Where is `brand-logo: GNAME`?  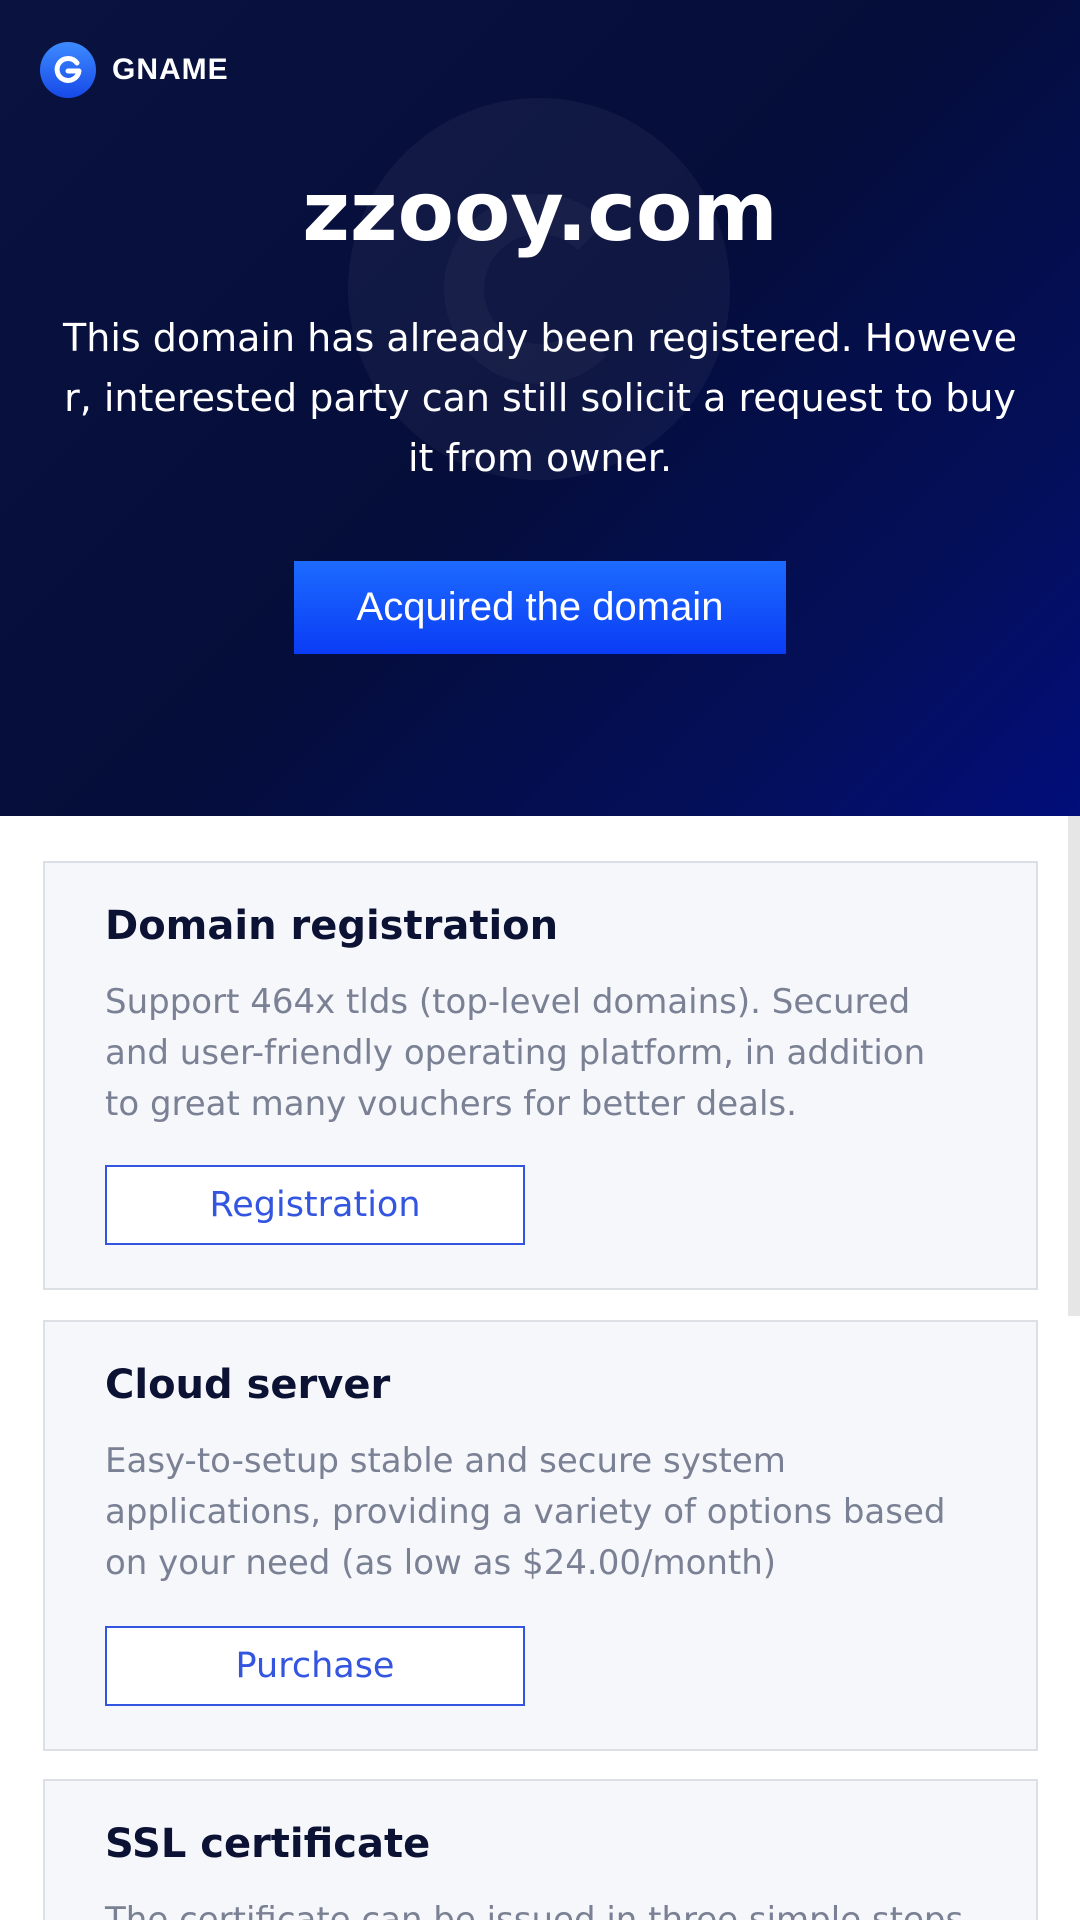
brand-logo: GNAME is located at coordinates (134, 70).